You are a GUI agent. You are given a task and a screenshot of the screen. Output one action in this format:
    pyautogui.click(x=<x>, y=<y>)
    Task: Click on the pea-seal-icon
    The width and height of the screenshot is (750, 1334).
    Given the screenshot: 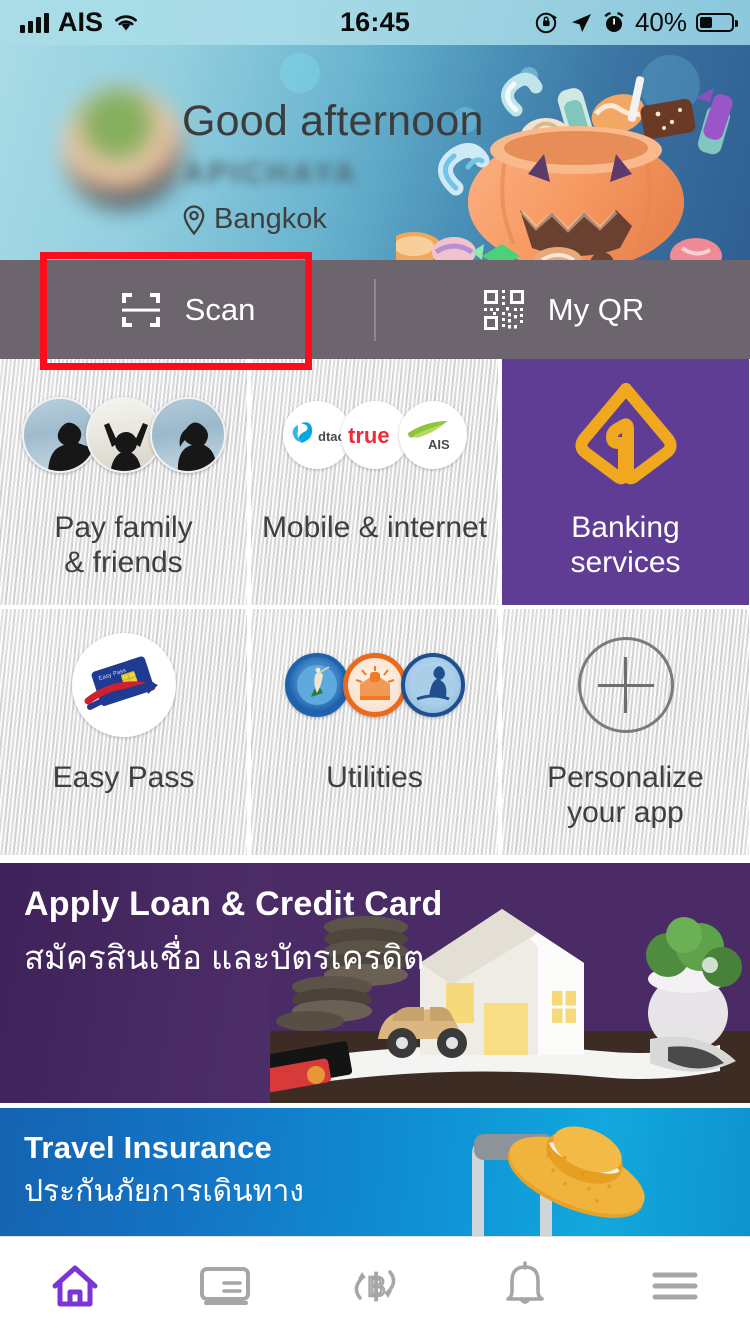 What is the action you would take?
    pyautogui.click(x=374, y=685)
    